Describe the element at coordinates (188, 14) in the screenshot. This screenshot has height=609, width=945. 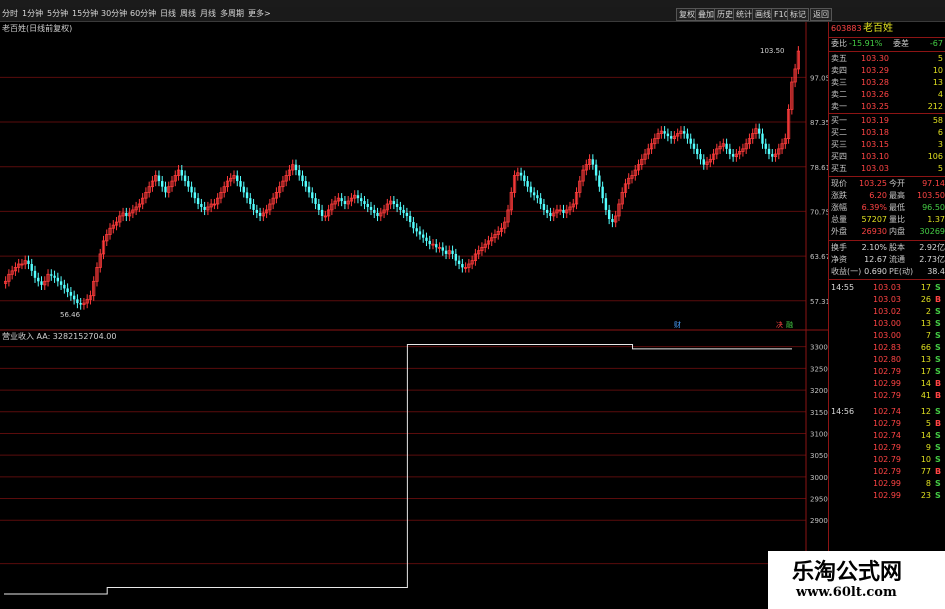
I see `period-weekly-button: 周线` at that location.